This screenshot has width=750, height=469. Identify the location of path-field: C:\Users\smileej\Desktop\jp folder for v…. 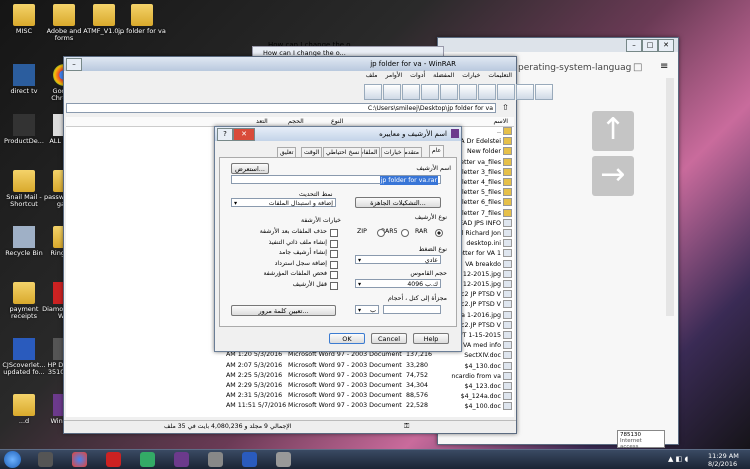
(281, 108).